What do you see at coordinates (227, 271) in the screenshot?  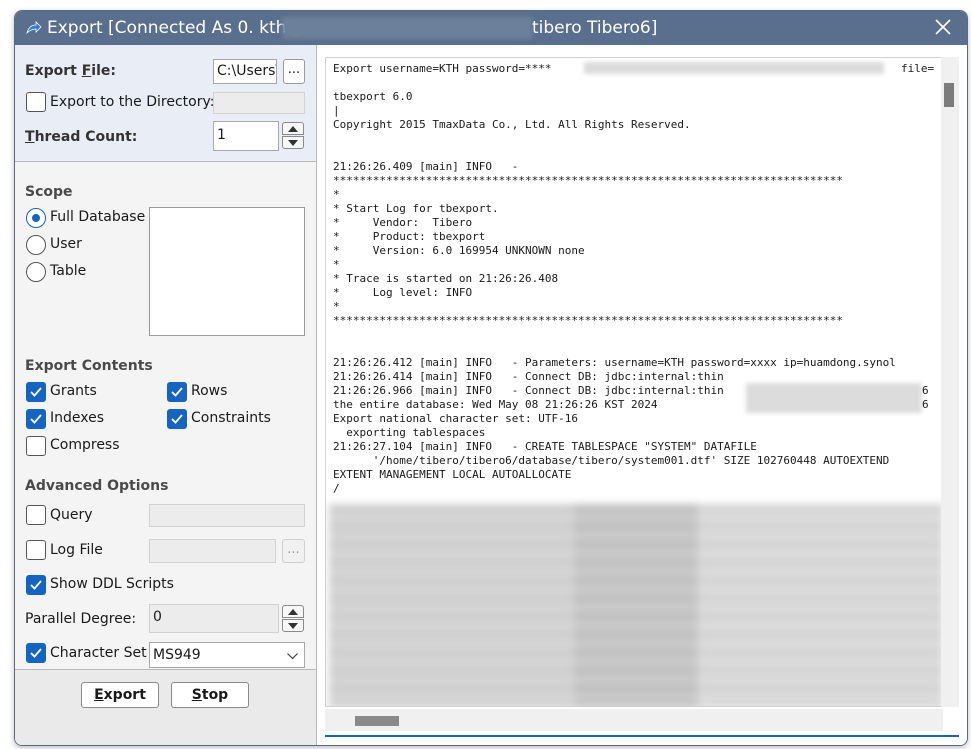 I see `scope-object-list` at bounding box center [227, 271].